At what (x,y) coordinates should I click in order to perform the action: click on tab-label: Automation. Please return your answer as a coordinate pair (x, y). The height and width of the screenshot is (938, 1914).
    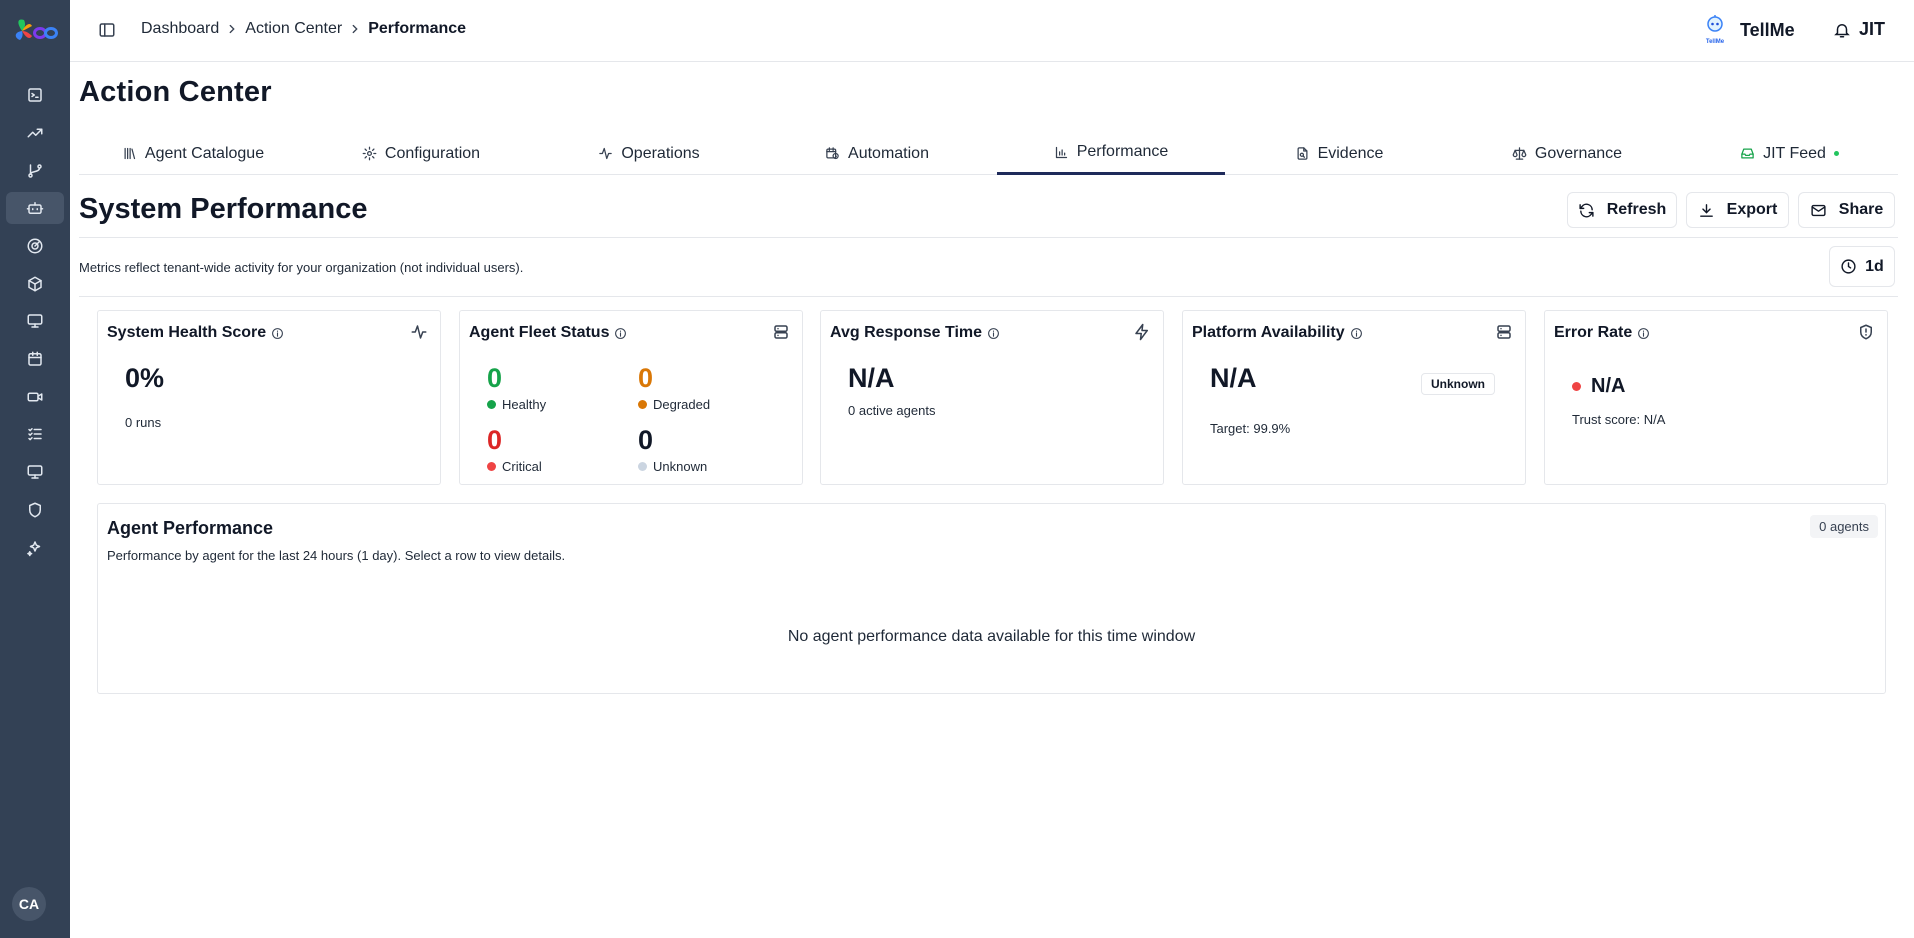
    Looking at the image, I should click on (888, 153).